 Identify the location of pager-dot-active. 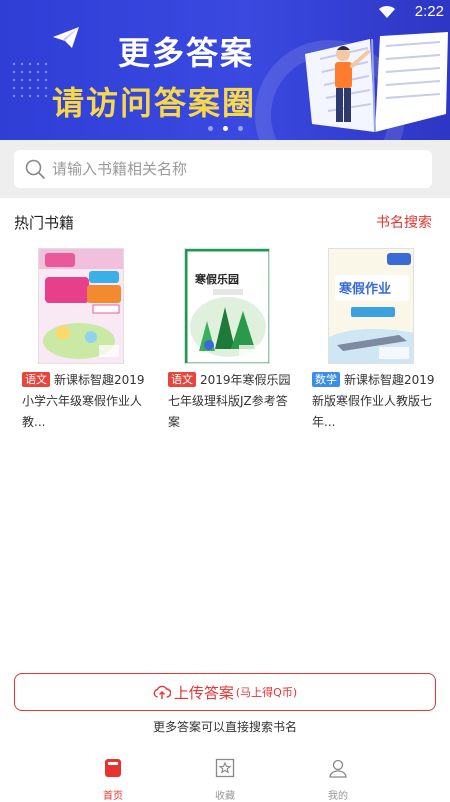
(225, 128).